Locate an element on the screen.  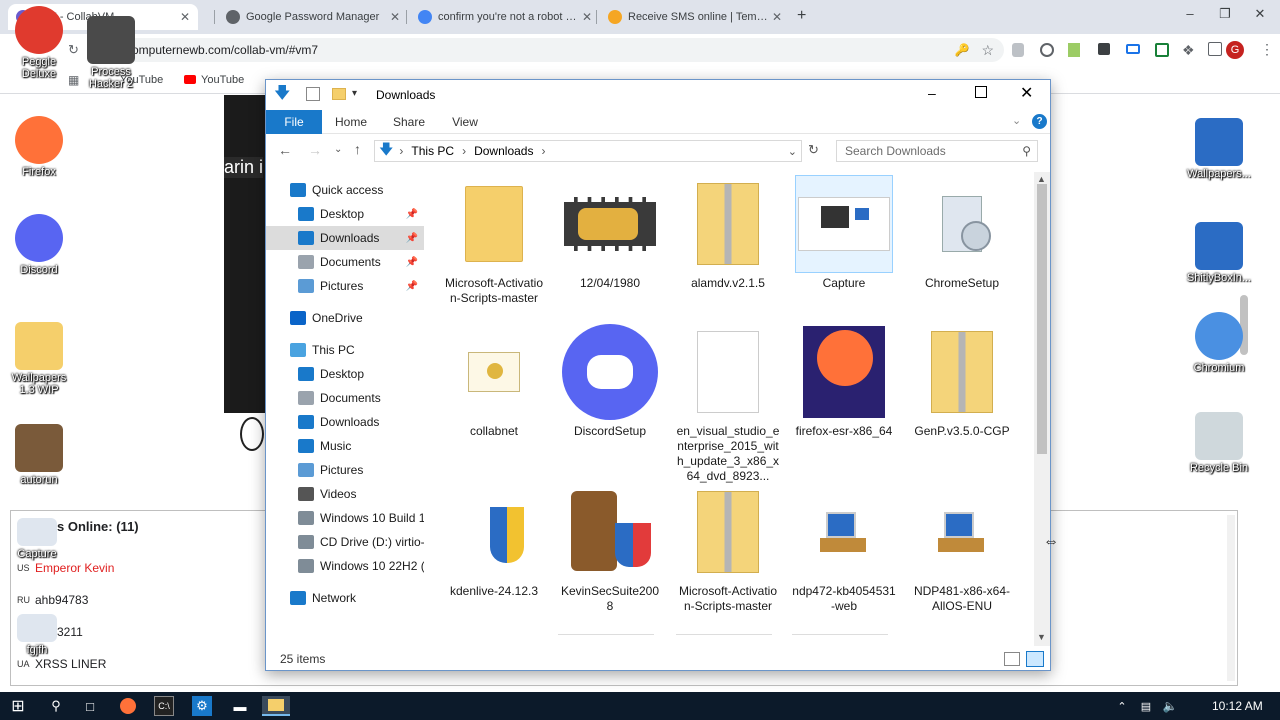
explorer-titlebar: 🡇 ▾ Downloads – ✕ is located at coordinates (658, 95).